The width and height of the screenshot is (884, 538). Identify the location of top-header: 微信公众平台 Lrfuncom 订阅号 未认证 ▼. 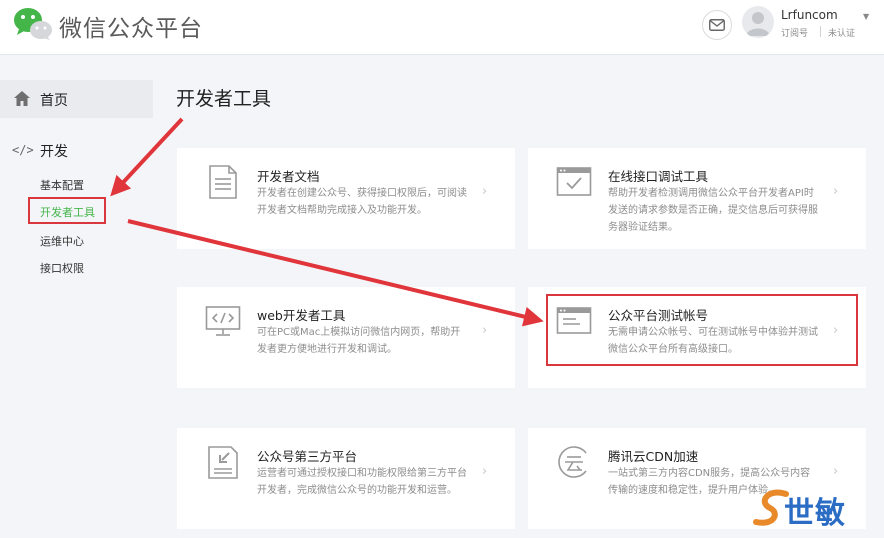
(442, 27).